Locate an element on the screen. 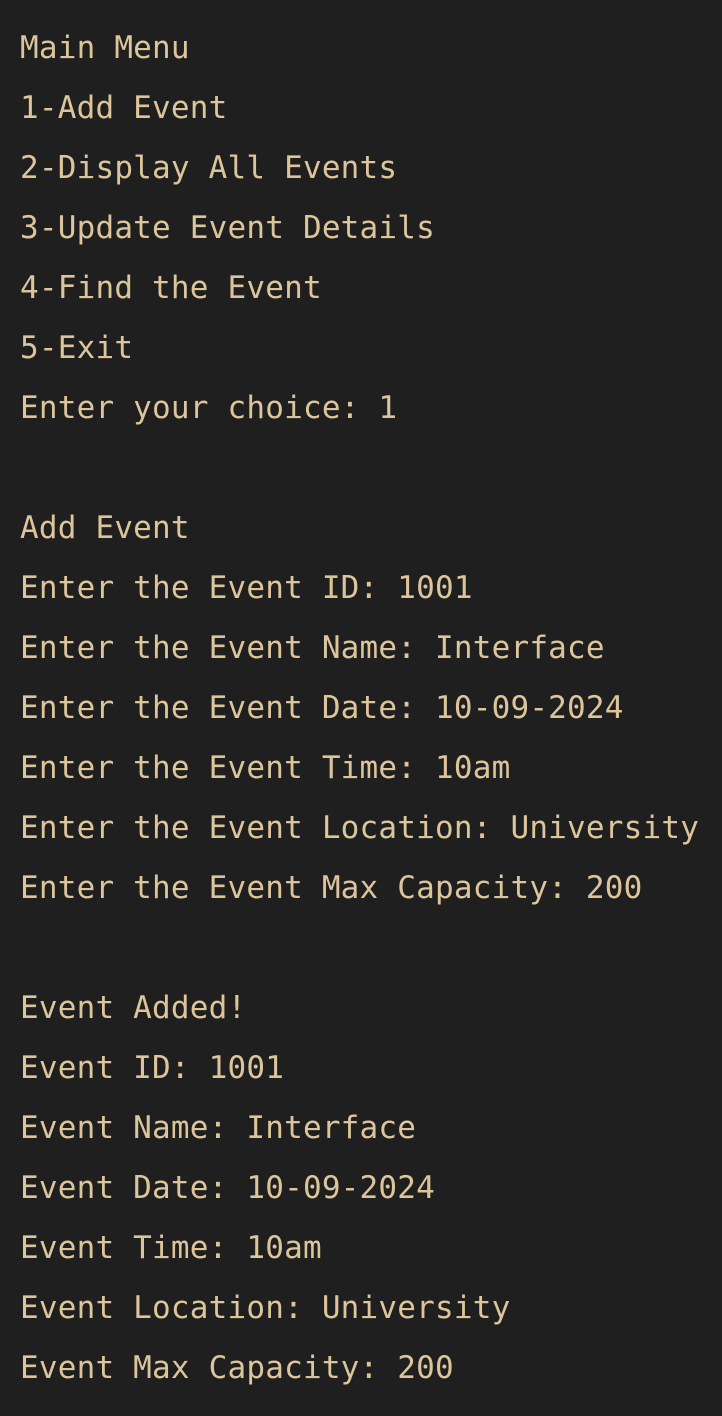 This screenshot has height=1416, width=722. add-event-title: Add Event is located at coordinates (105, 528).